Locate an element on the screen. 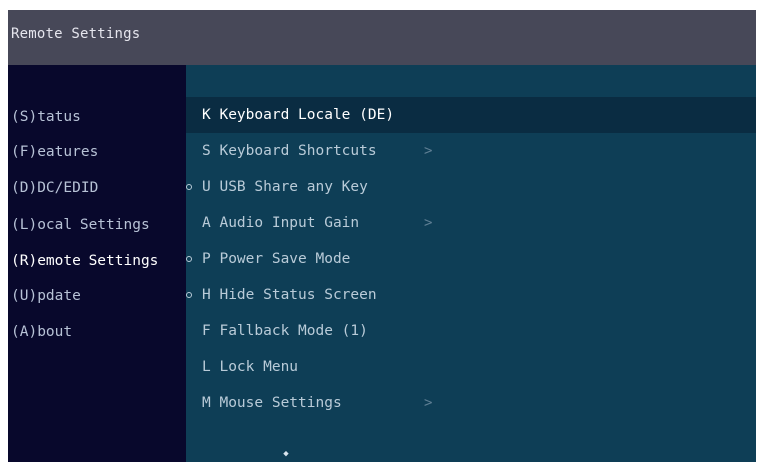 This screenshot has width=764, height=462. menu-item-label: M Mouse Settings is located at coordinates (272, 403).